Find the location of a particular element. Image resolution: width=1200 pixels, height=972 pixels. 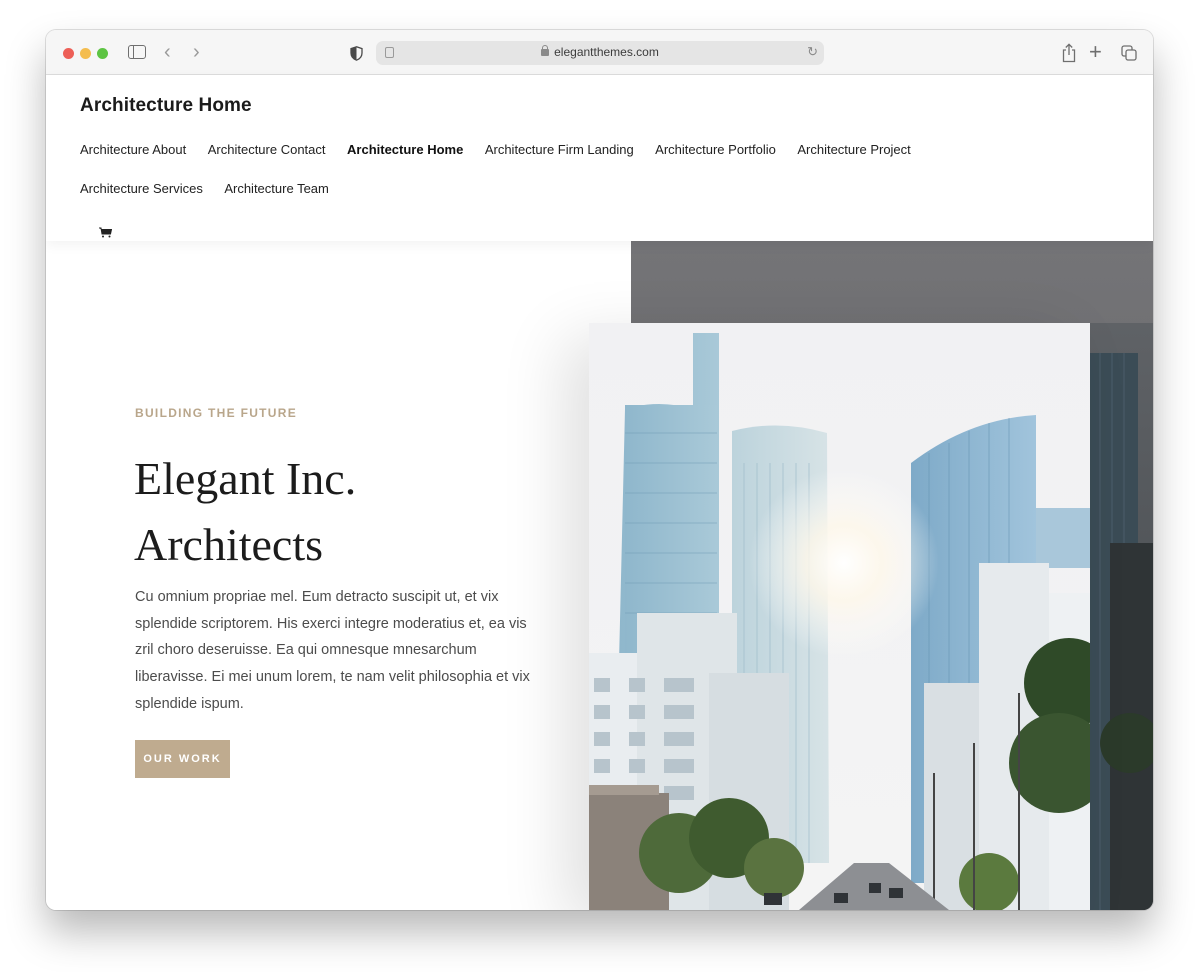

menu-item-firm-landing: Architecture Firm Landing is located at coordinates (559, 149).